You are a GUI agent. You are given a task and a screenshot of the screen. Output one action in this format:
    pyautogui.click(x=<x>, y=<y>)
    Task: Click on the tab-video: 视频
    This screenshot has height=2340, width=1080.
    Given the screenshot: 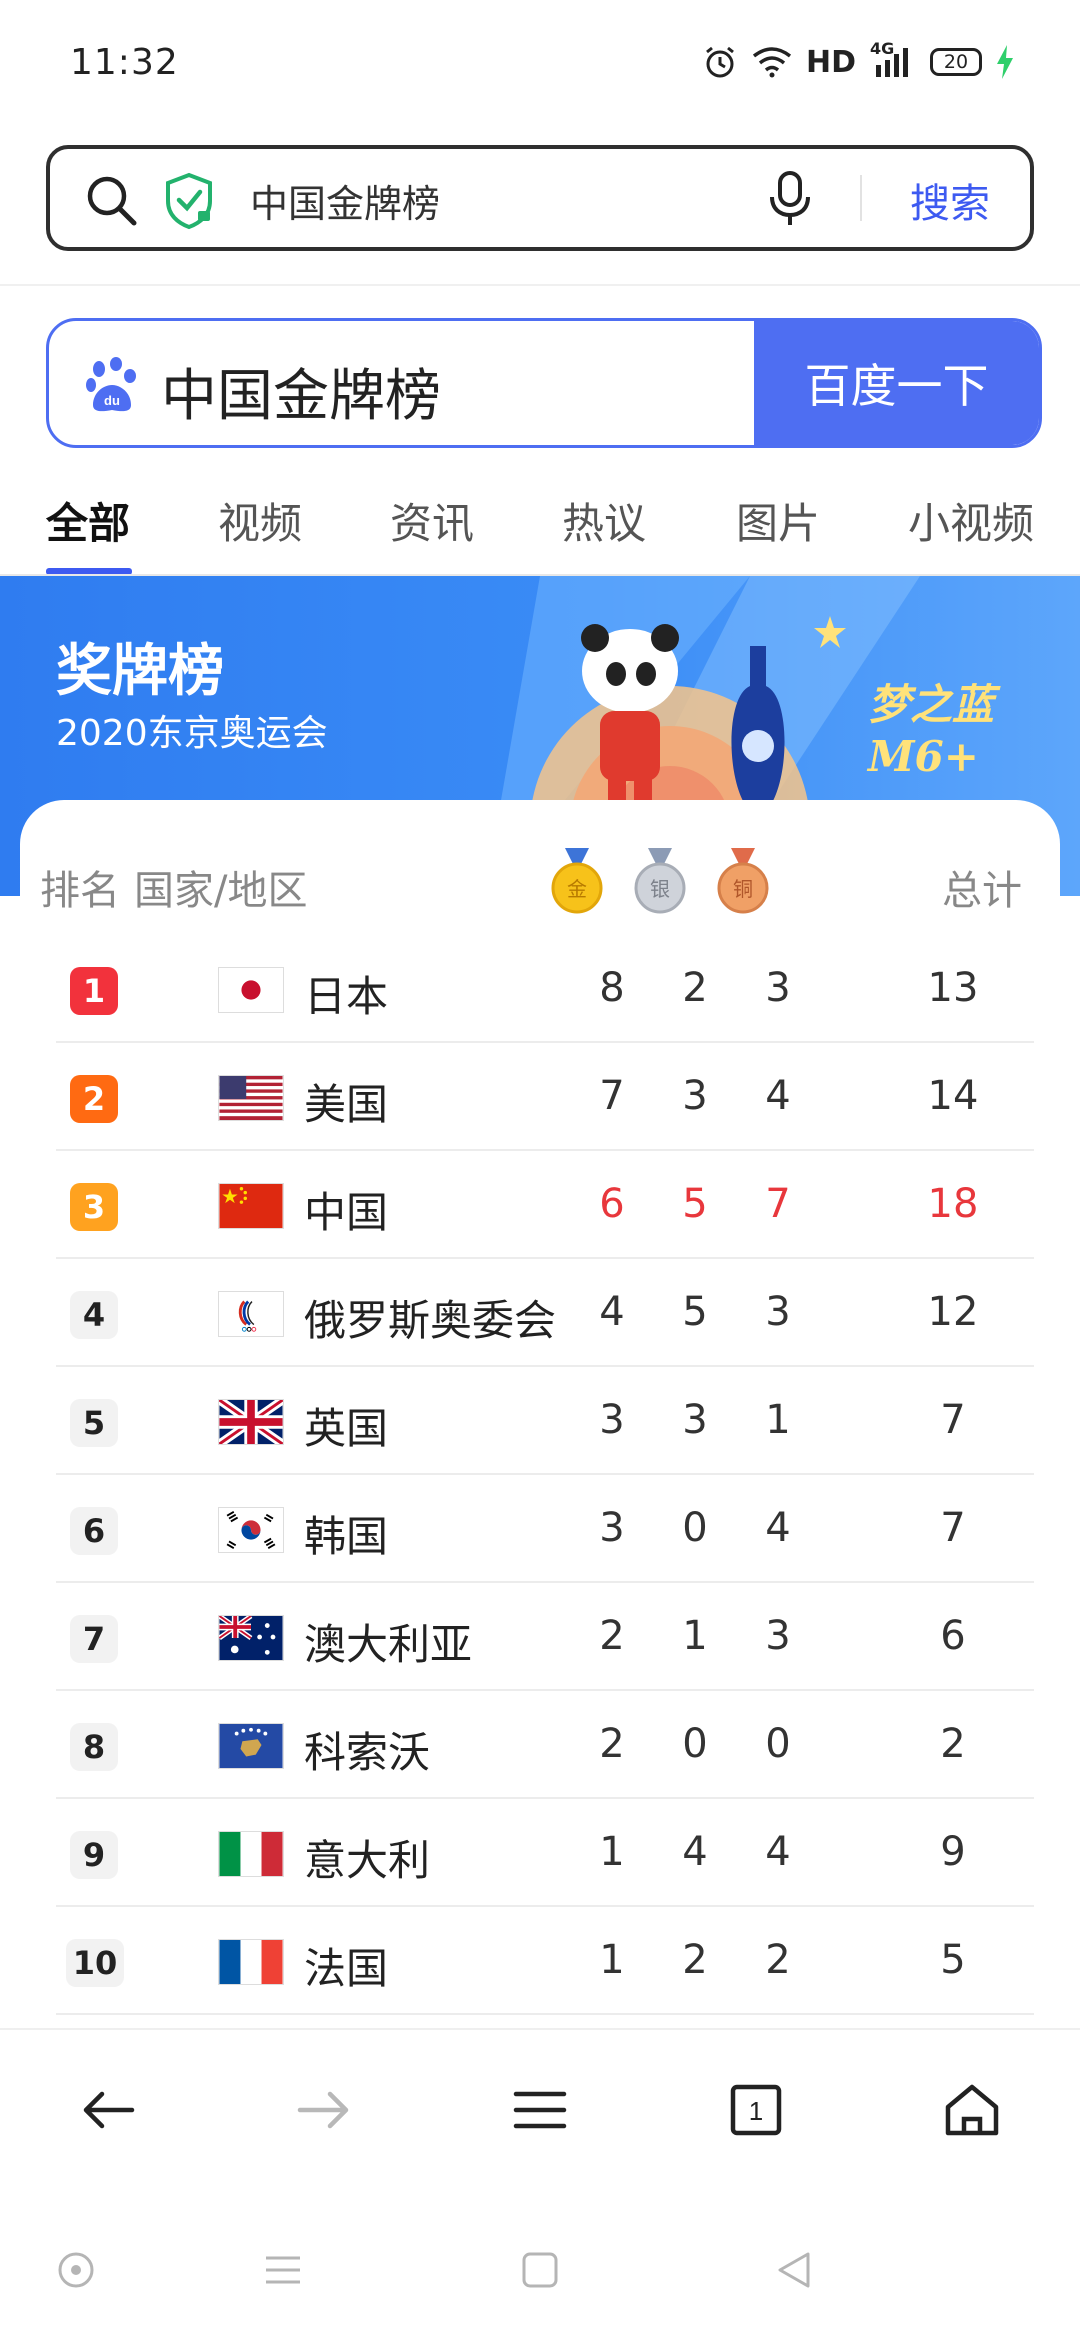 What is the action you would take?
    pyautogui.click(x=260, y=520)
    